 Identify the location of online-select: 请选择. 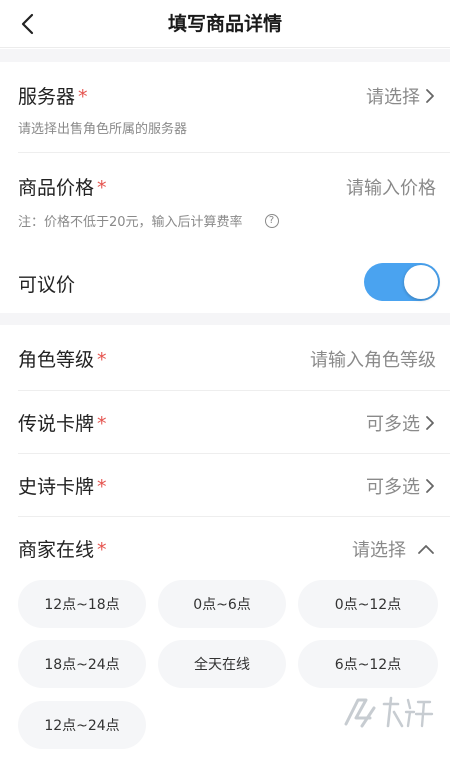
(394, 549).